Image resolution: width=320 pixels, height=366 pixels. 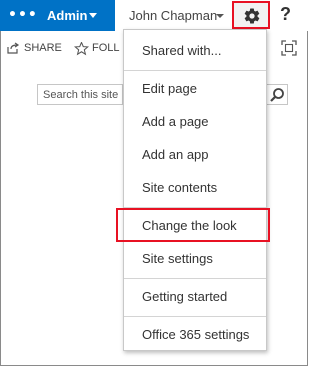 I want to click on suite-bar: ••• Admin John Chapman ?, so click(x=154, y=15).